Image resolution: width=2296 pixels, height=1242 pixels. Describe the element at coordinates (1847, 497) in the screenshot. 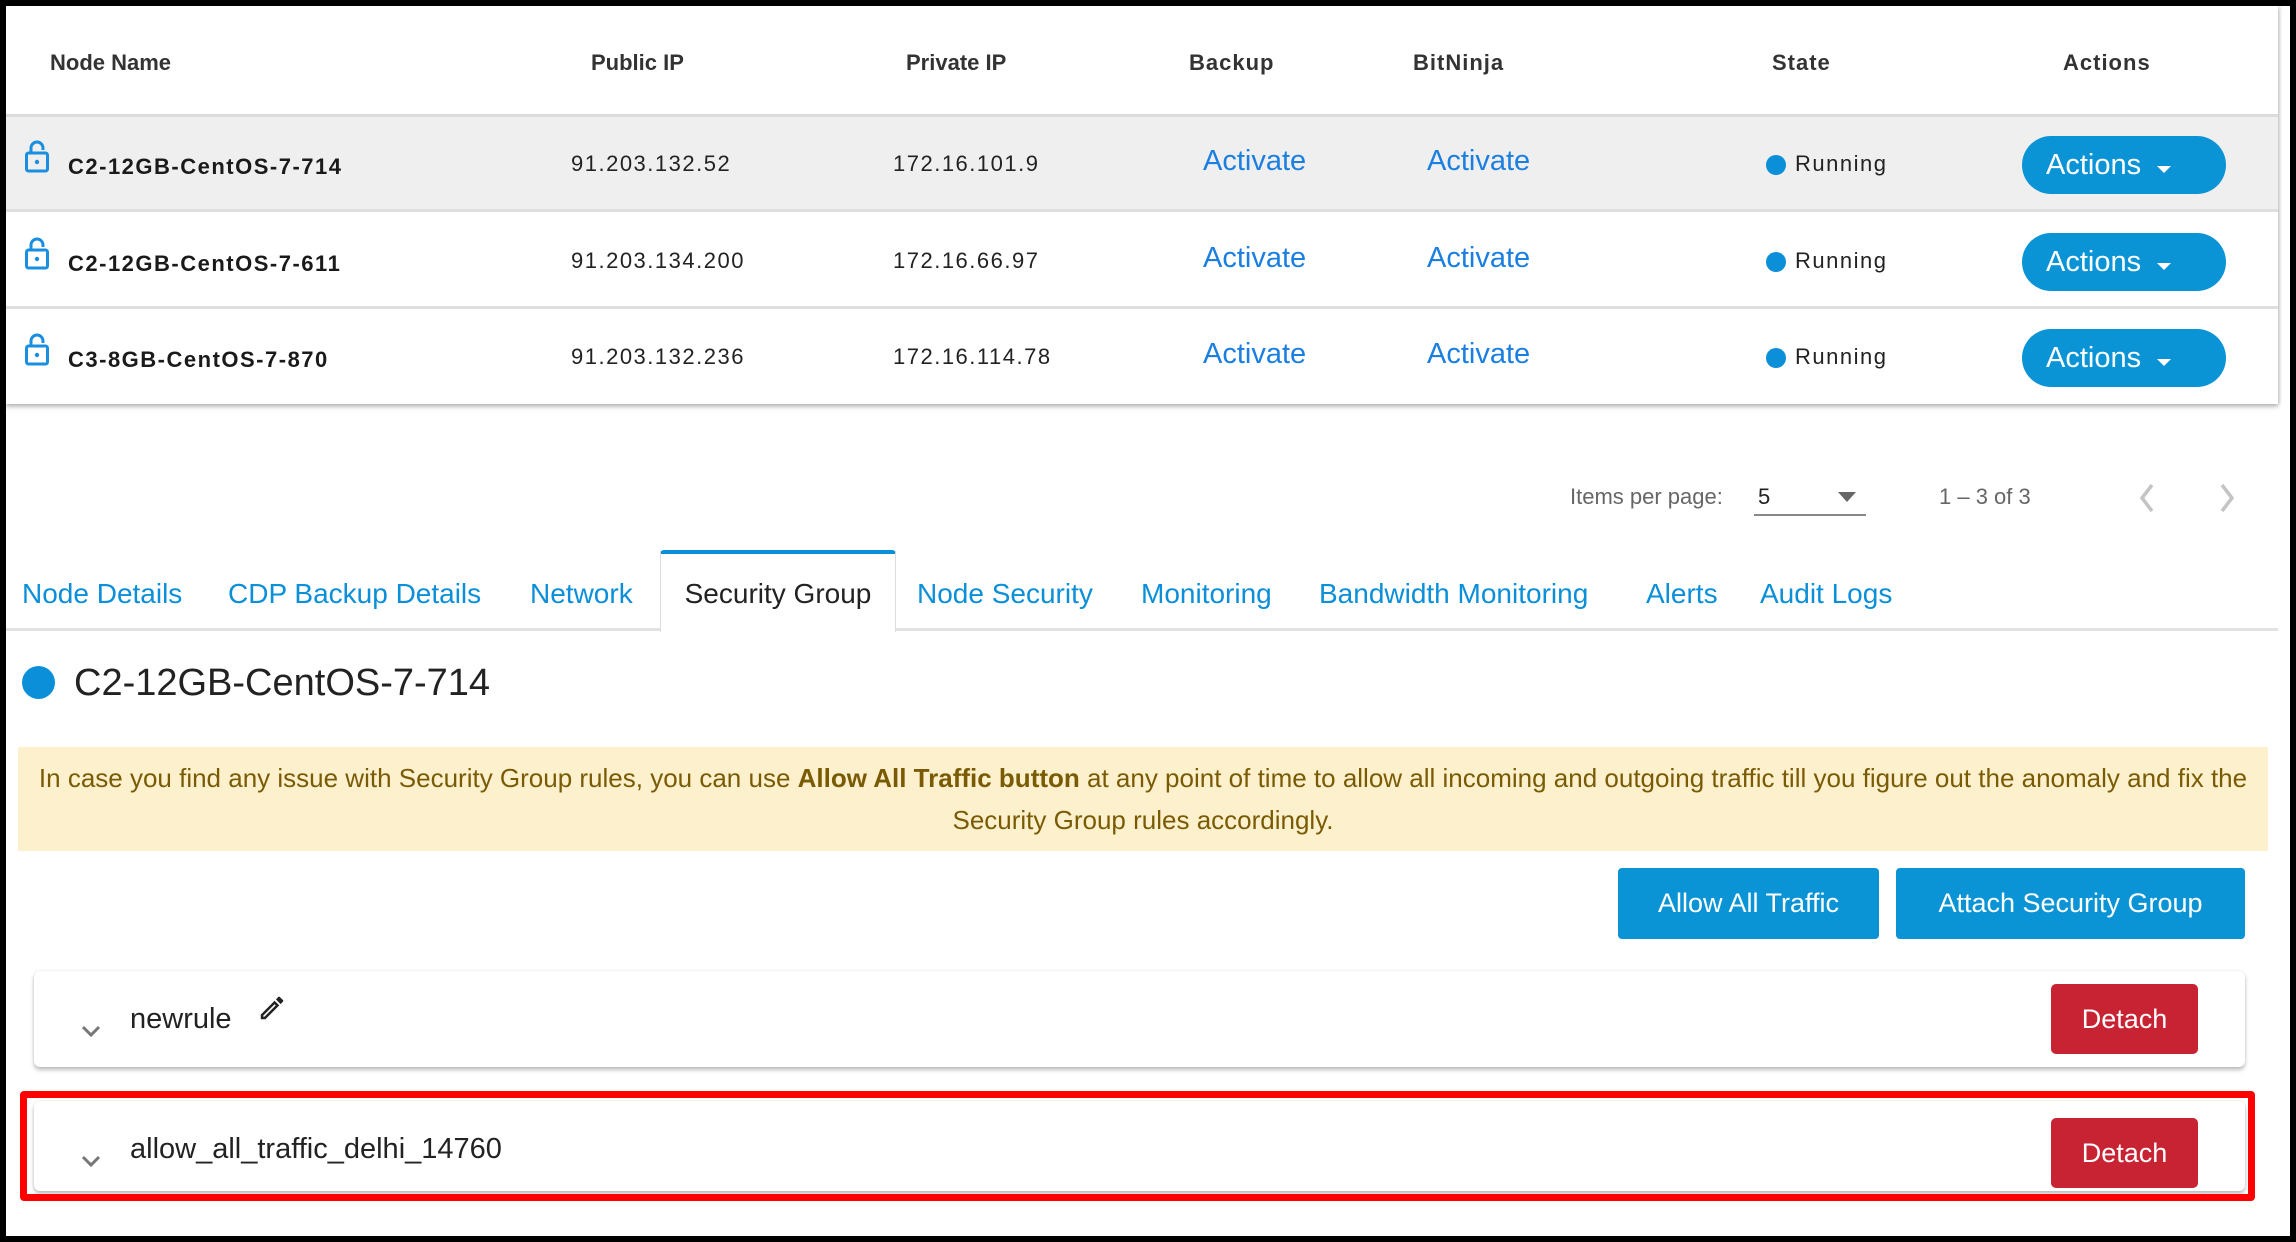

I see `dropdown-arrow-icon` at that location.